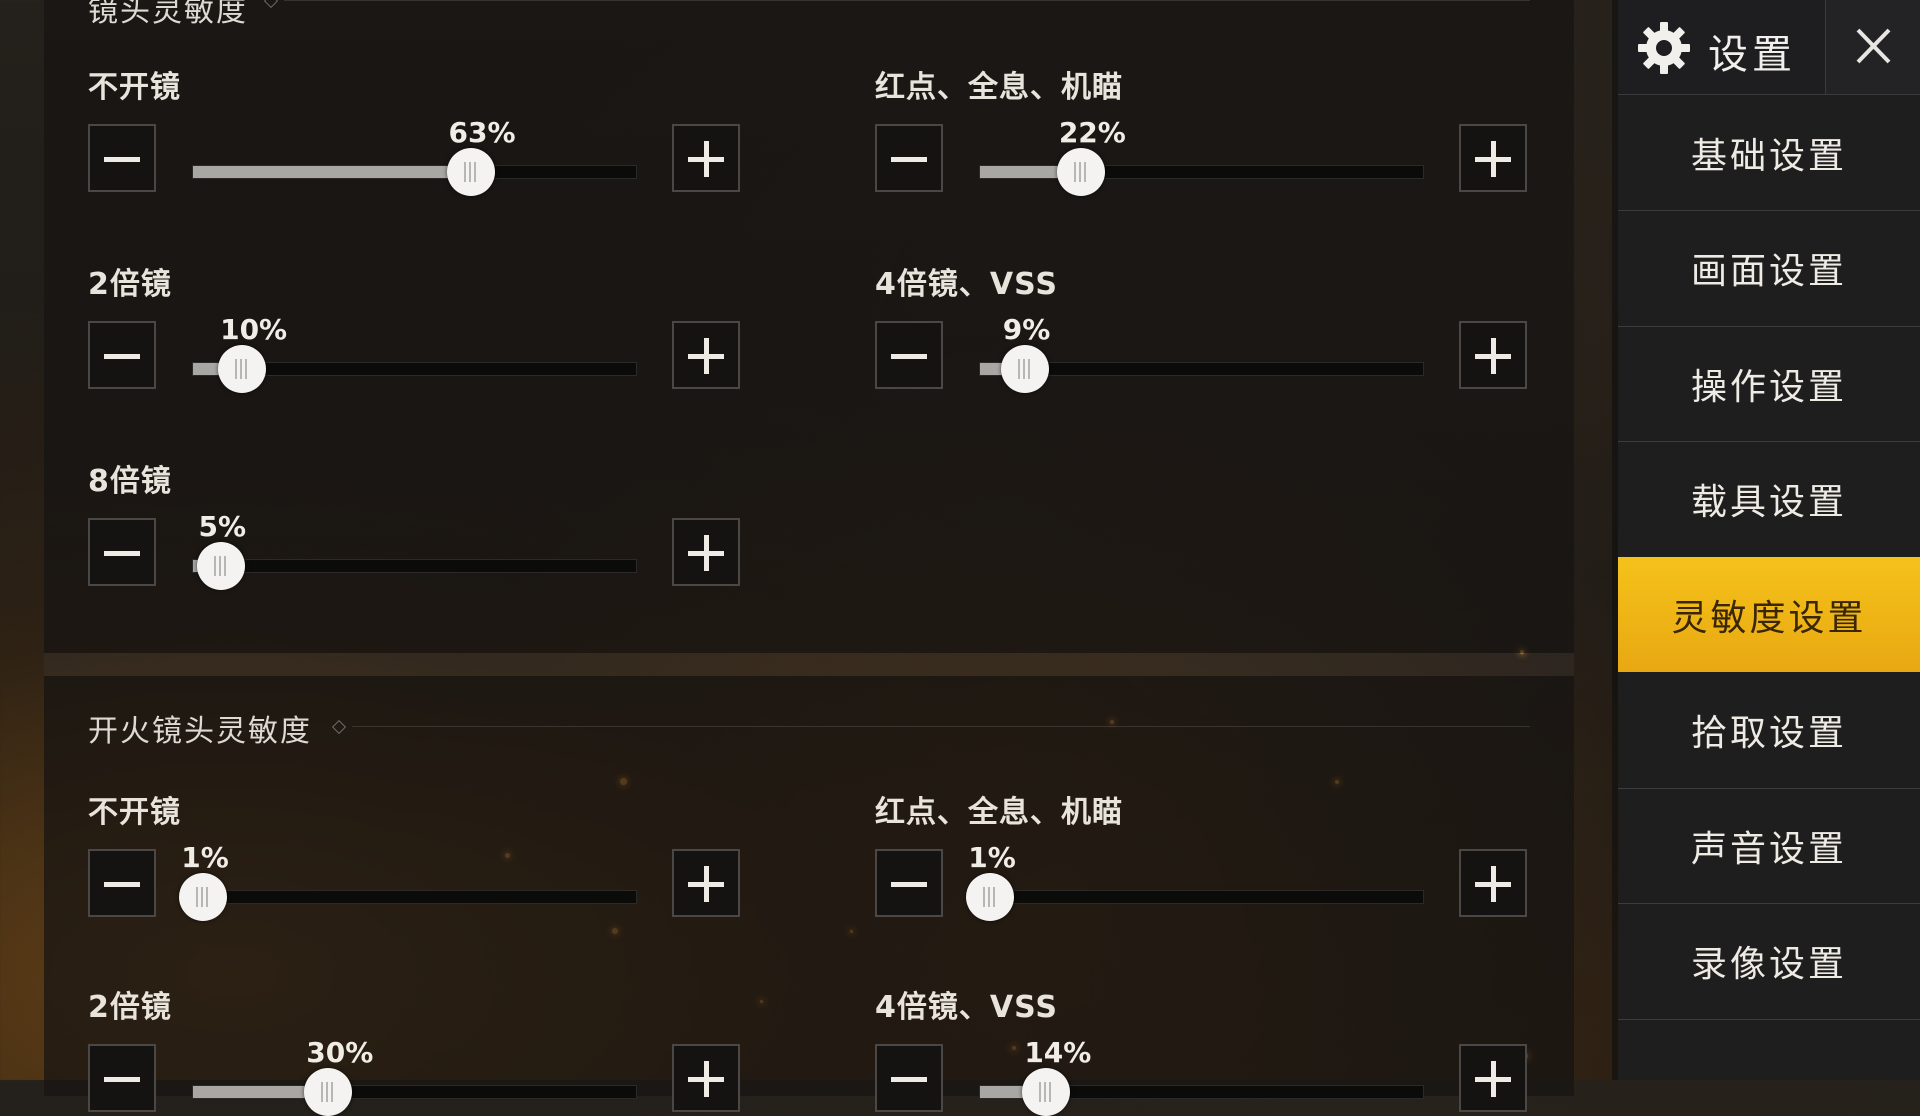 The width and height of the screenshot is (1920, 1116). Describe the element at coordinates (1769, 500) in the screenshot. I see `sidebar-item: 载具设置` at that location.